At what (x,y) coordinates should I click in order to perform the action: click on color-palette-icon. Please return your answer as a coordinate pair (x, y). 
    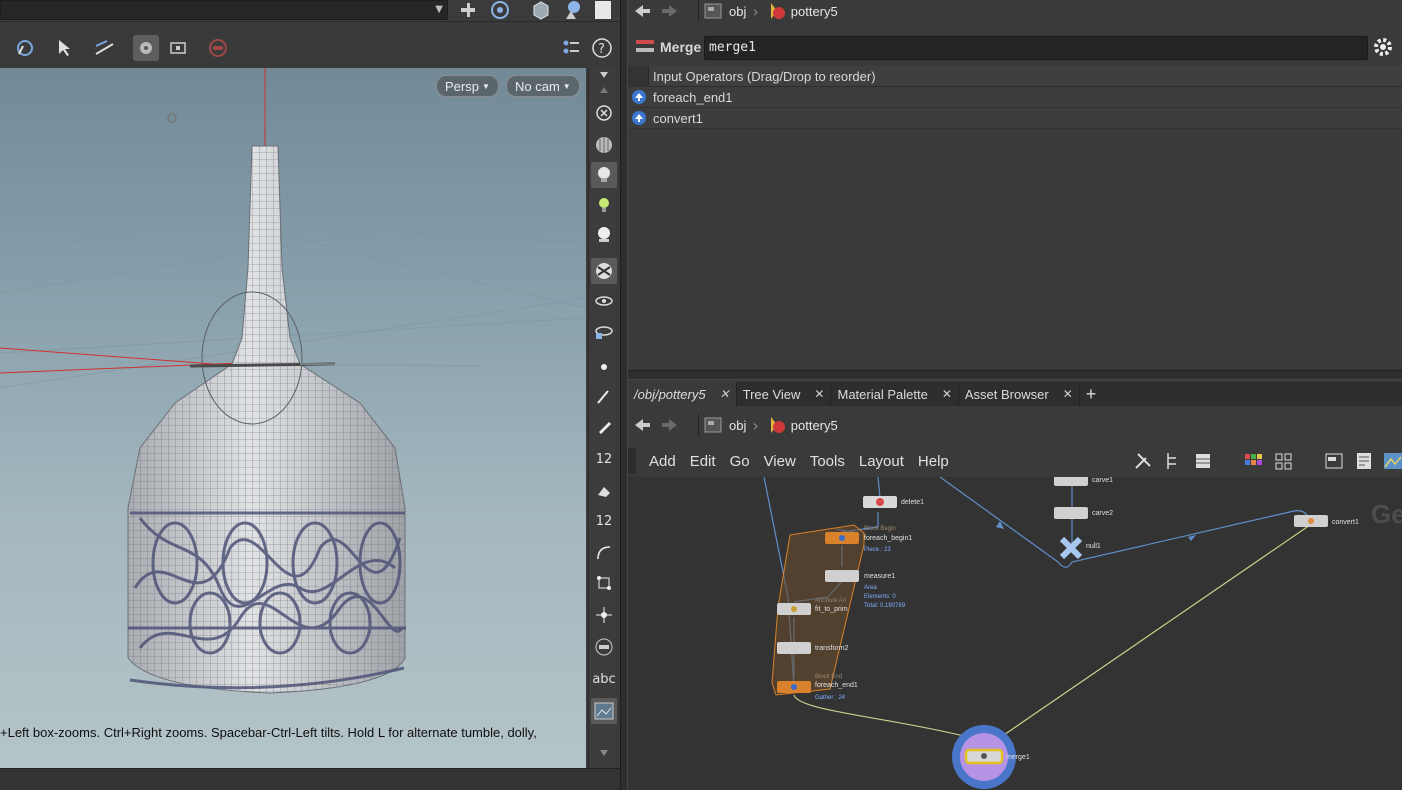
    Looking at the image, I should click on (1253, 461).